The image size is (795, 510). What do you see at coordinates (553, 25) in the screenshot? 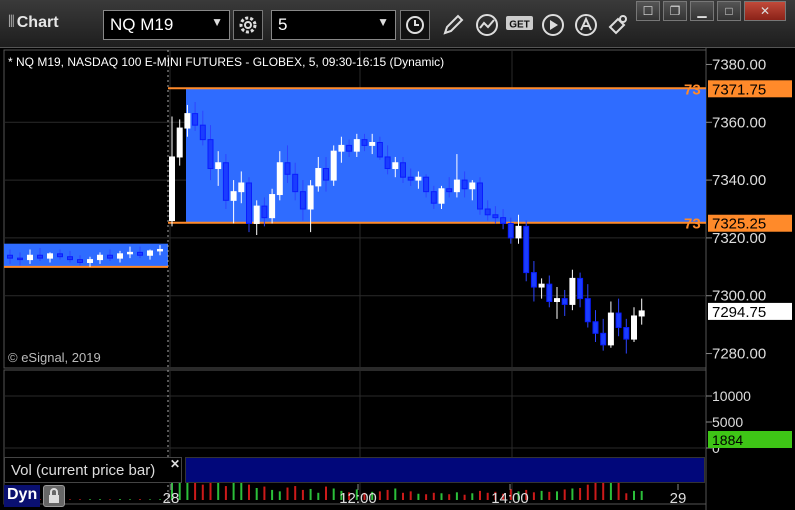
I see `play-button` at bounding box center [553, 25].